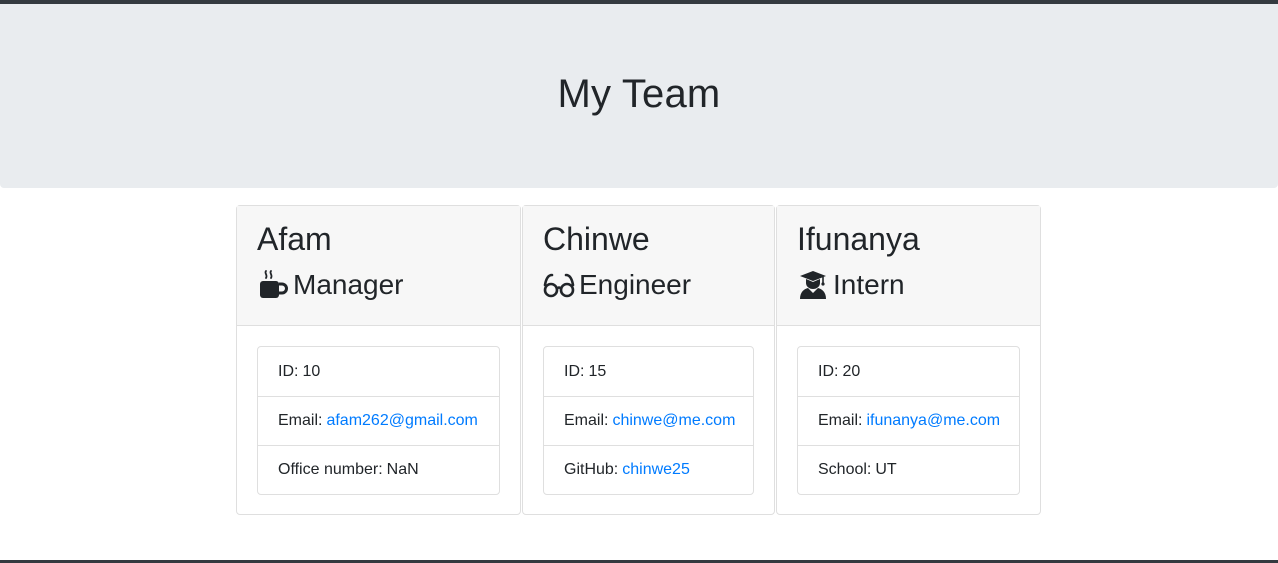 This screenshot has width=1278, height=563. Describe the element at coordinates (813, 285) in the screenshot. I see `graduate-icon` at that location.